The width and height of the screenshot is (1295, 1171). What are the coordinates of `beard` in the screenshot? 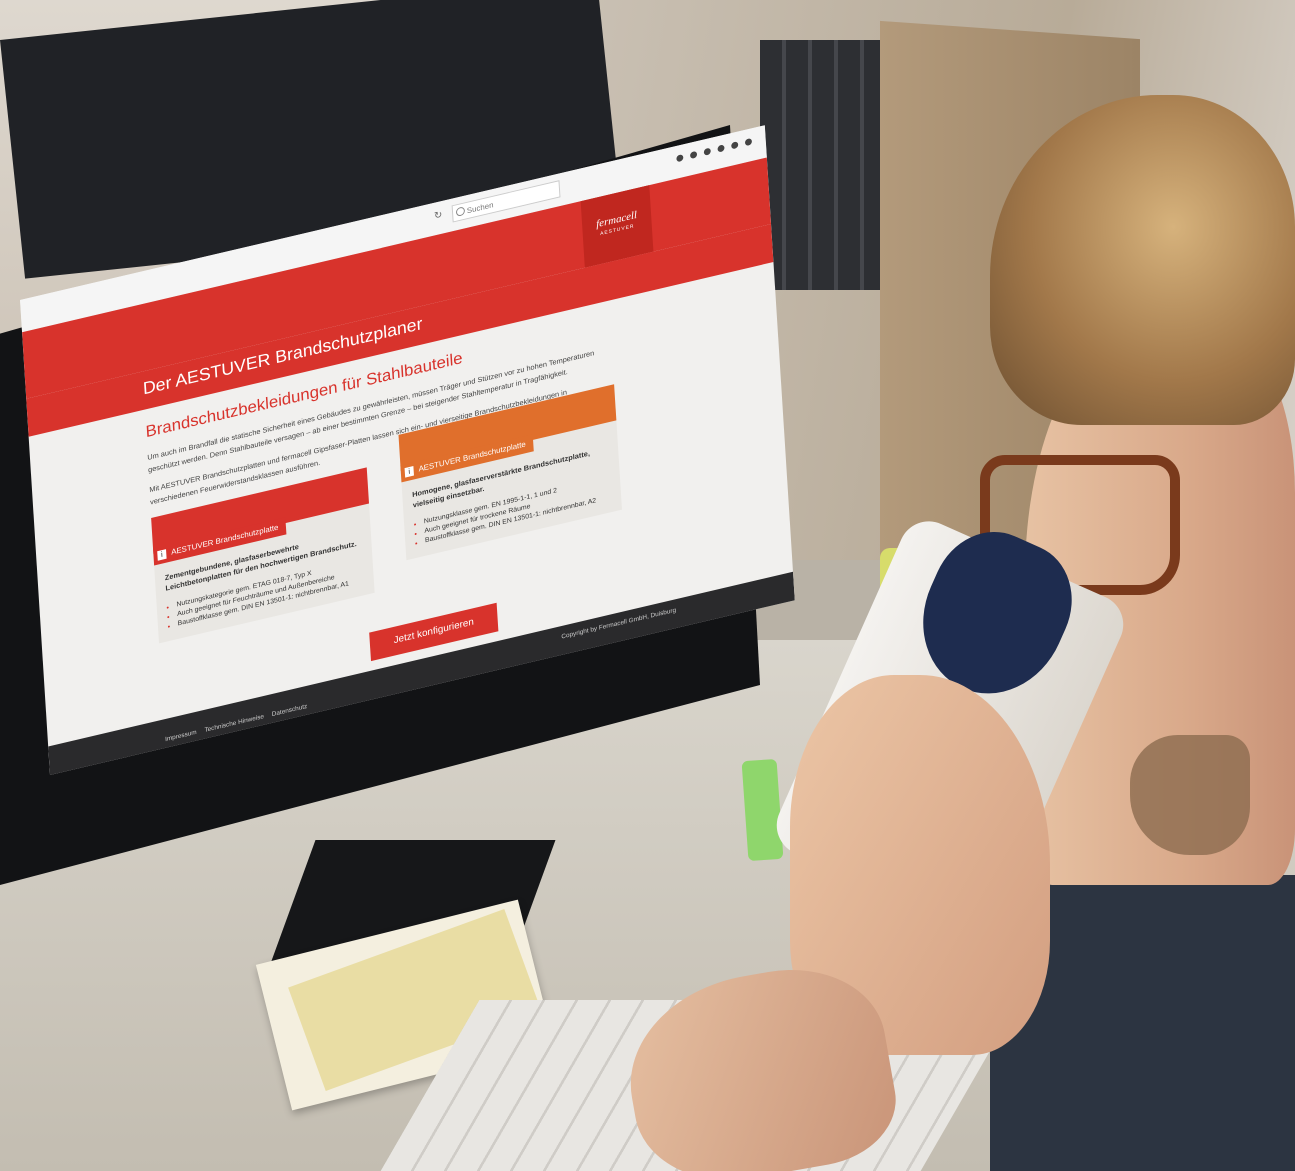 It's located at (1190, 795).